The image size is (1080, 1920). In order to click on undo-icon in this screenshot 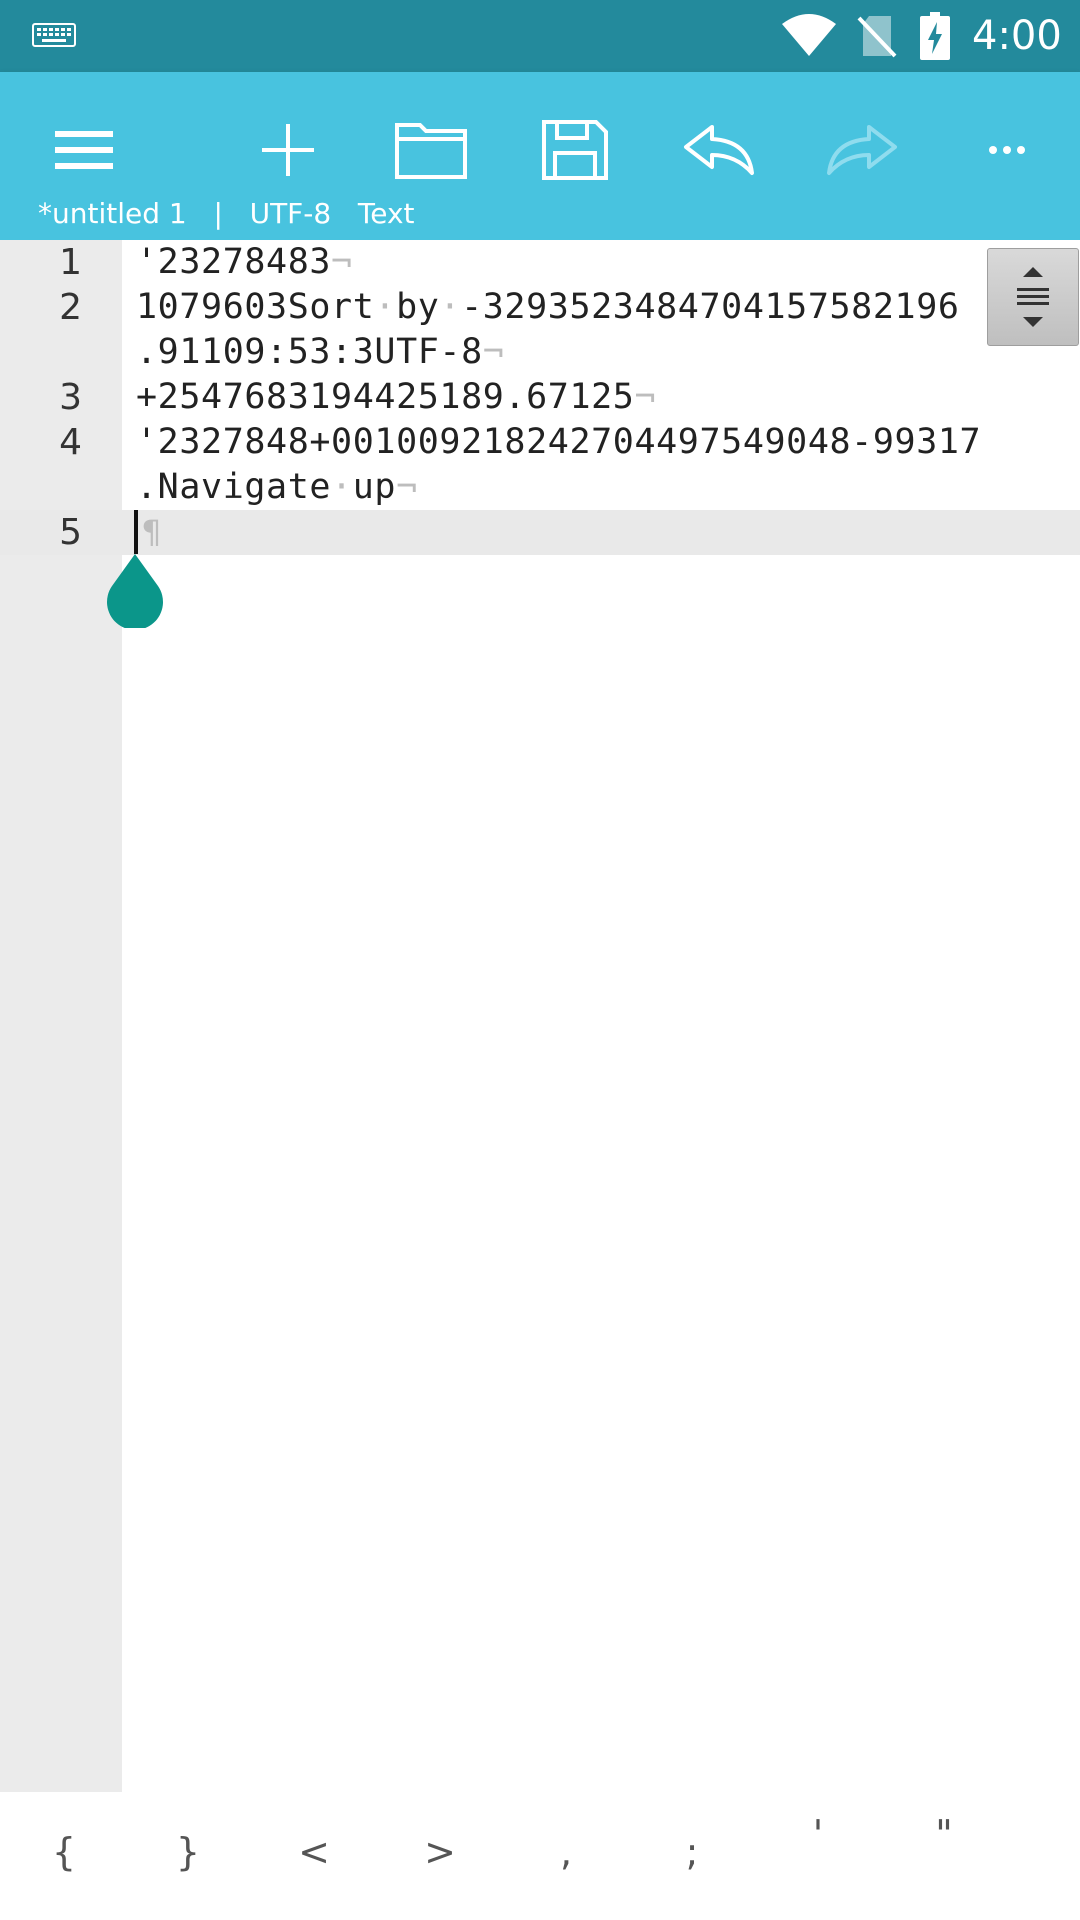, I will do `click(719, 150)`.